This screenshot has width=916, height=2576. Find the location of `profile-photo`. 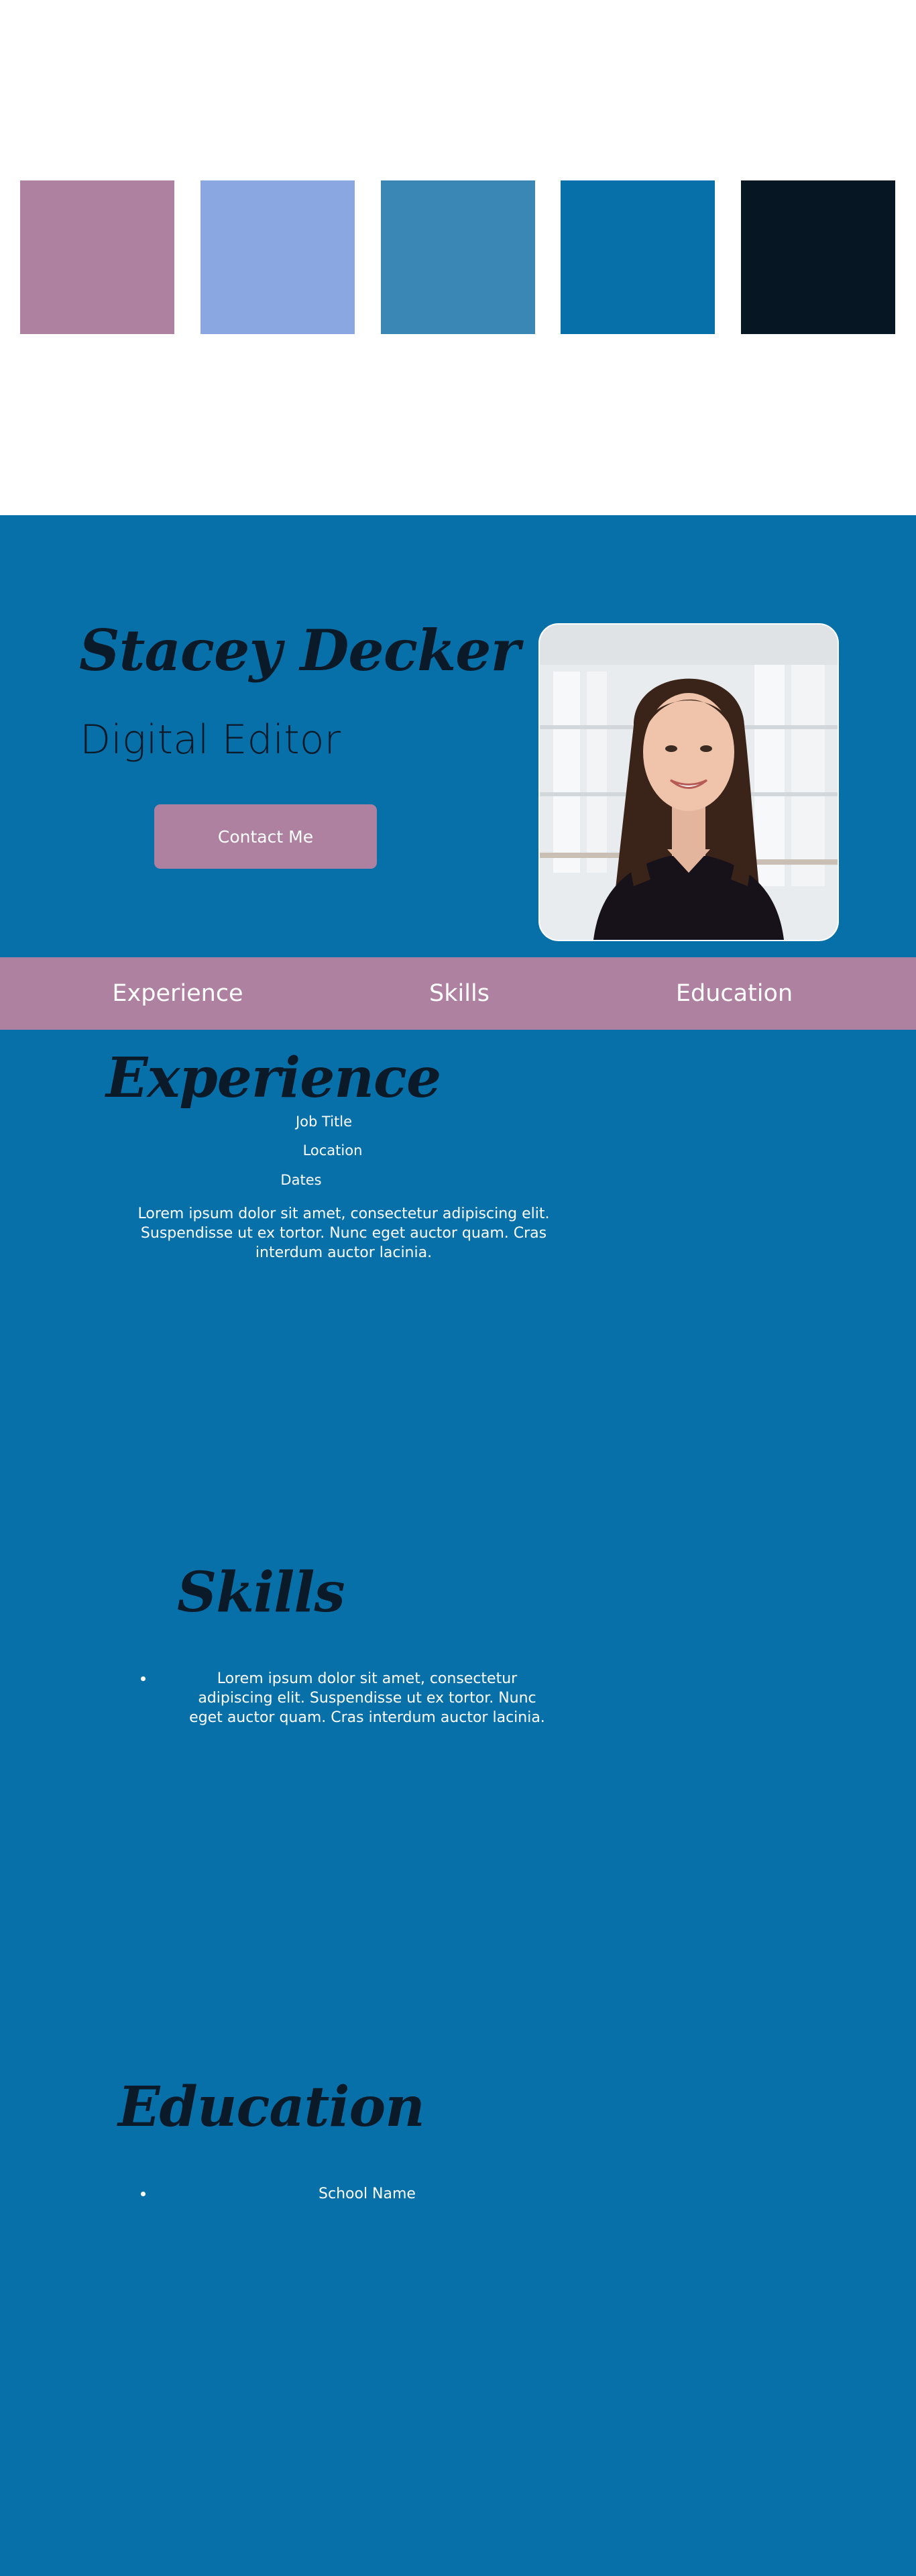

profile-photo is located at coordinates (688, 782).